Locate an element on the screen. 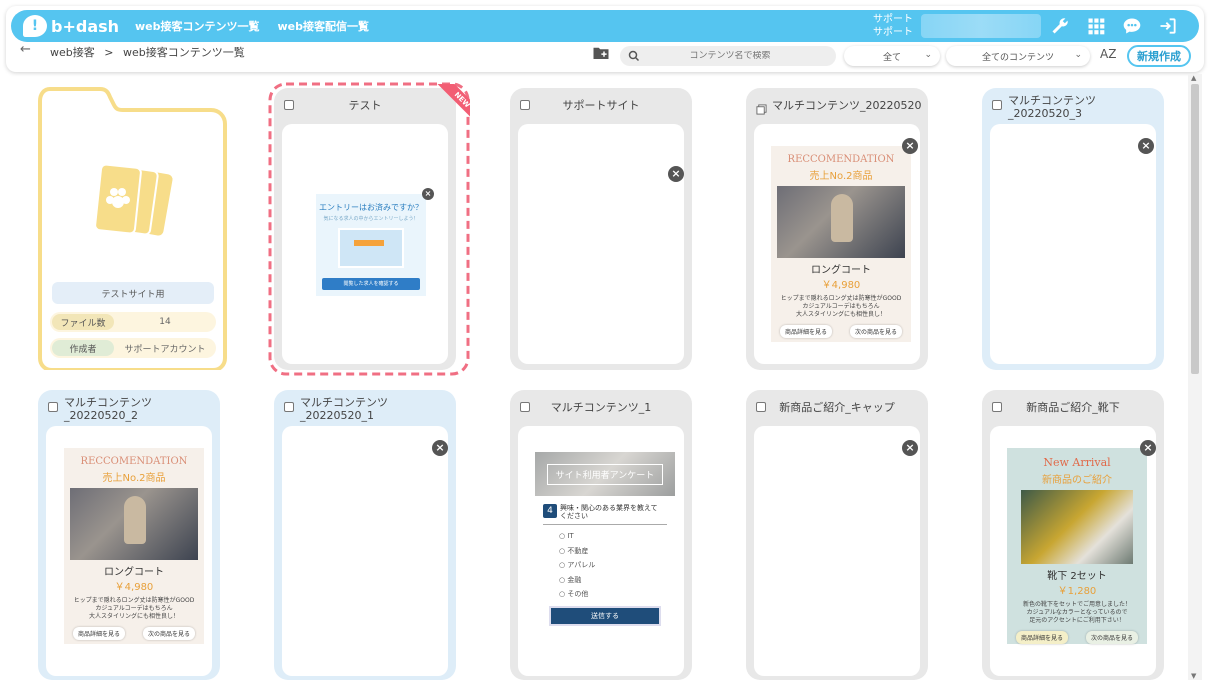 This screenshot has height=680, width=1210. socks-title: New Arrival is located at coordinates (1077, 462).